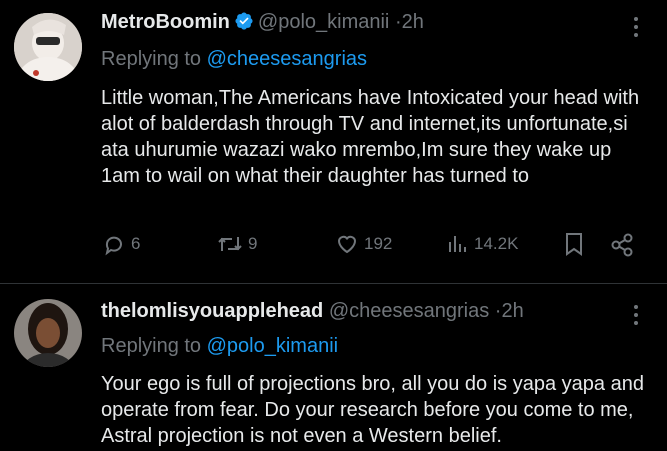  What do you see at coordinates (363, 244) in the screenshot?
I see `like-button: 192` at bounding box center [363, 244].